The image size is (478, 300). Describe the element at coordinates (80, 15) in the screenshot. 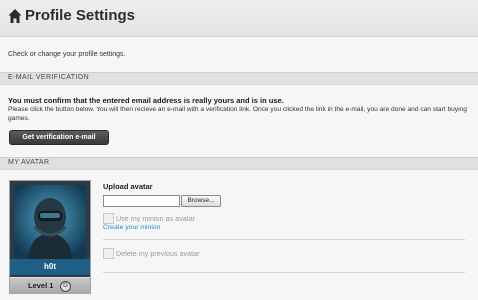

I see `page-title: Profile Settings` at that location.